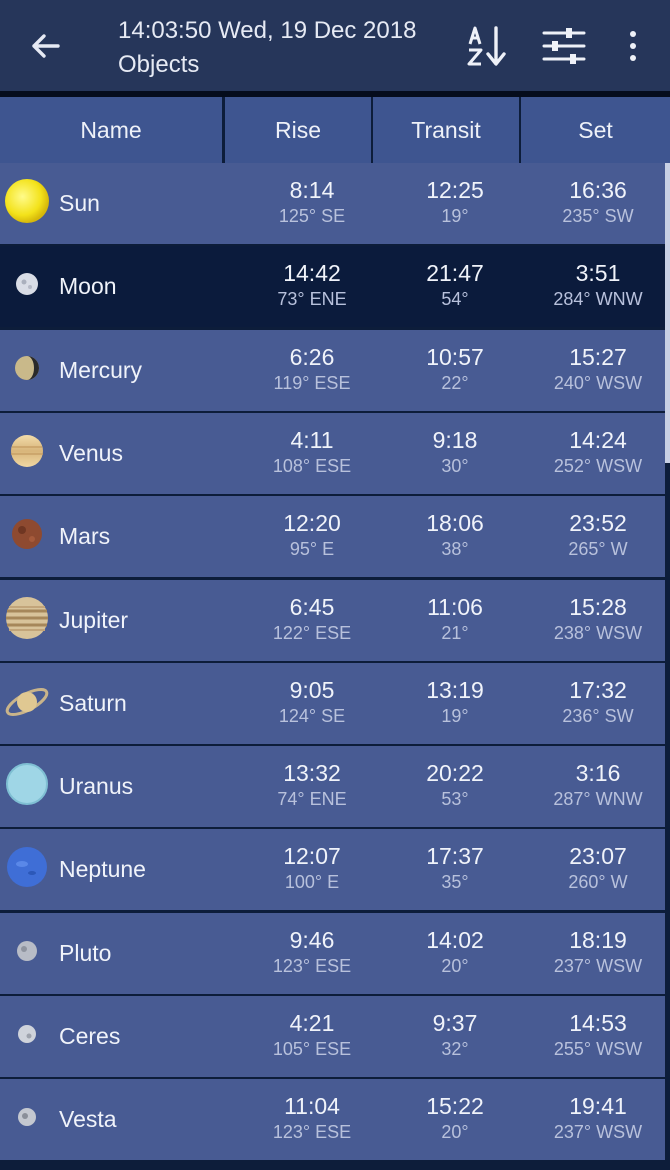 This screenshot has width=670, height=1170. Describe the element at coordinates (455, 940) in the screenshot. I see `transit-time: 14:02` at that location.